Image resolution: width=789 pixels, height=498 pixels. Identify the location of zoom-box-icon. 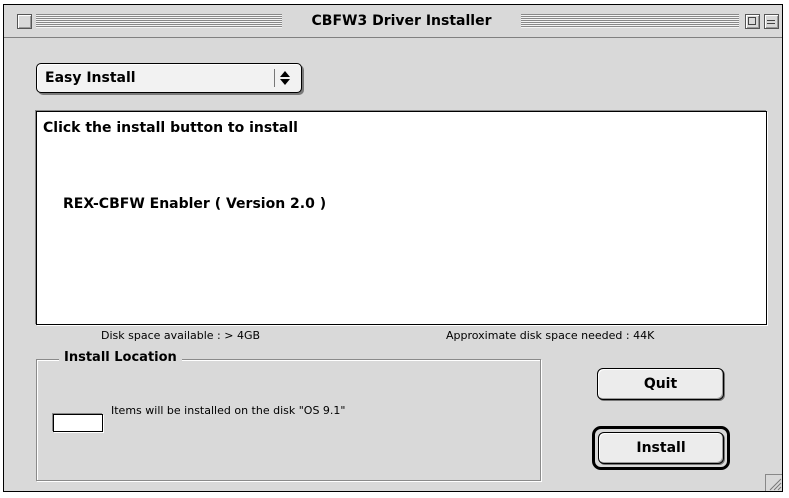
(752, 21).